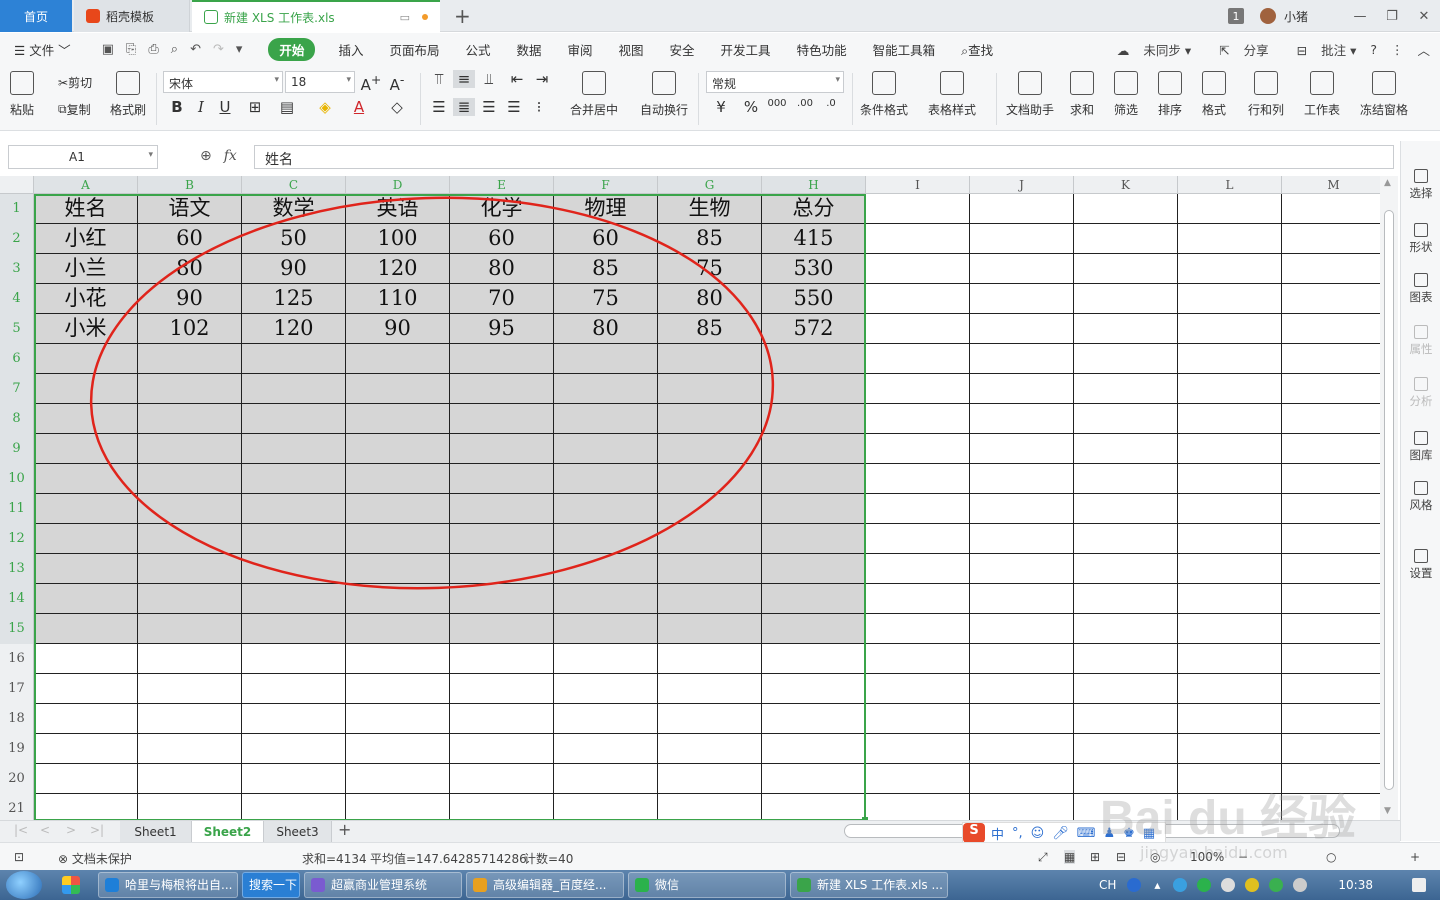  I want to click on column-header-a: A, so click(86, 185).